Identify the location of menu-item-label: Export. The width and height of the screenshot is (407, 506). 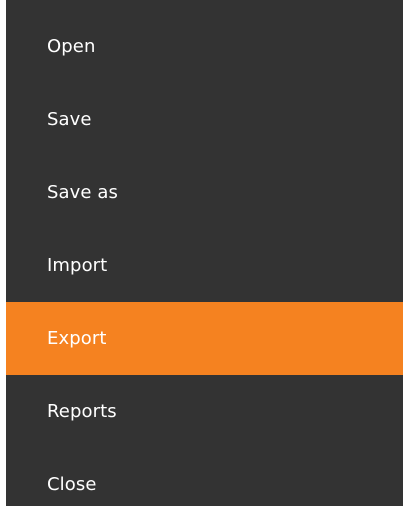
(77, 338).